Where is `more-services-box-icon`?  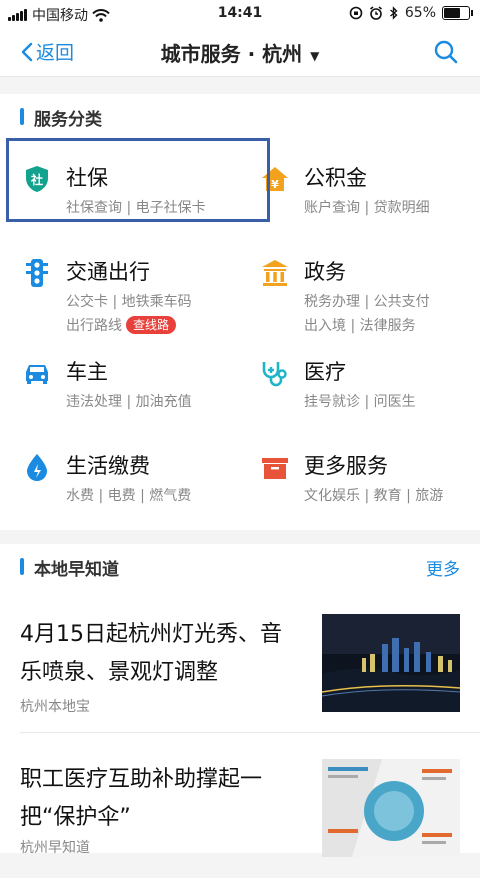
more-services-box-icon is located at coordinates (275, 468).